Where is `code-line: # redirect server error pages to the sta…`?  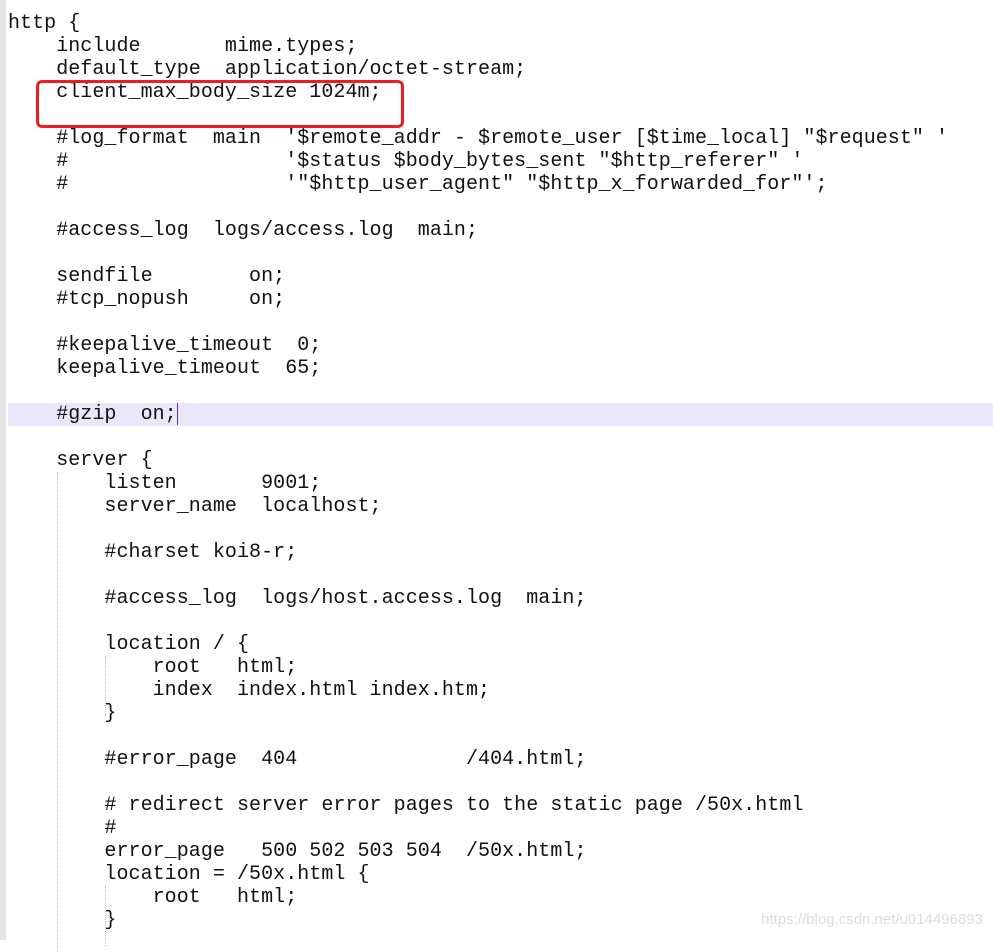 code-line: # redirect server error pages to the sta… is located at coordinates (500, 805).